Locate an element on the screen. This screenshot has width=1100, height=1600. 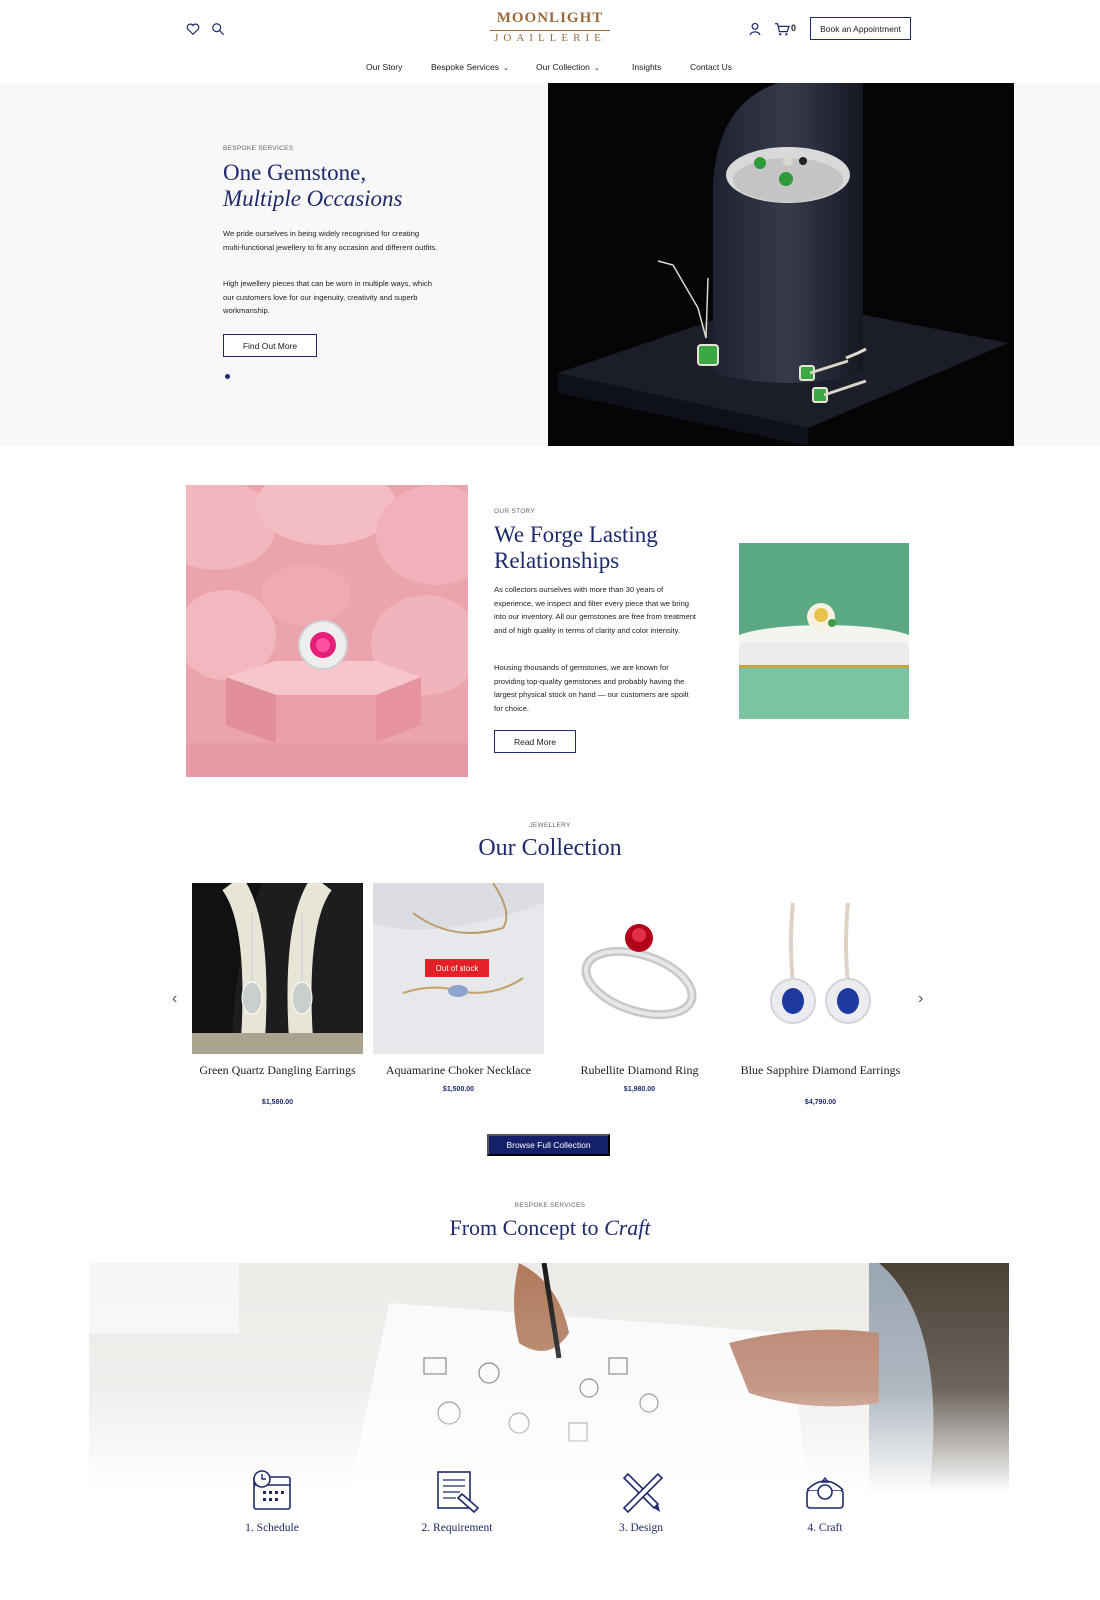
nav-label: Our Story is located at coordinates (384, 67).